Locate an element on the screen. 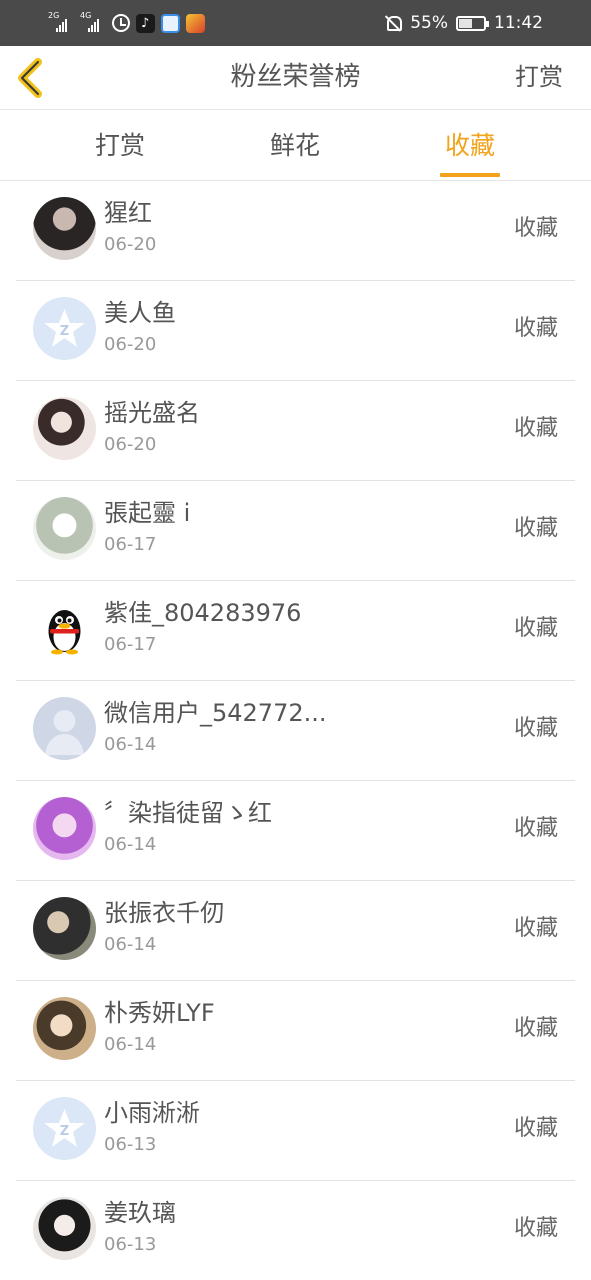 The image size is (591, 1280). tiktok-app-icon is located at coordinates (145, 23).